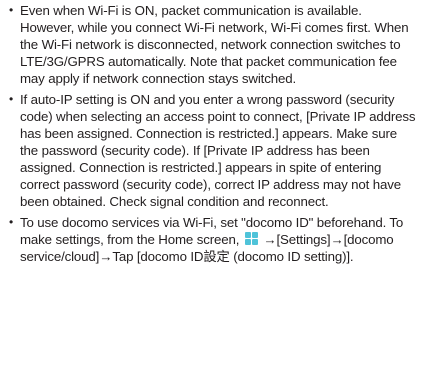 Image resolution: width=422 pixels, height=369 pixels. What do you see at coordinates (251, 238) in the screenshot?
I see `apps-grid-icon` at bounding box center [251, 238].